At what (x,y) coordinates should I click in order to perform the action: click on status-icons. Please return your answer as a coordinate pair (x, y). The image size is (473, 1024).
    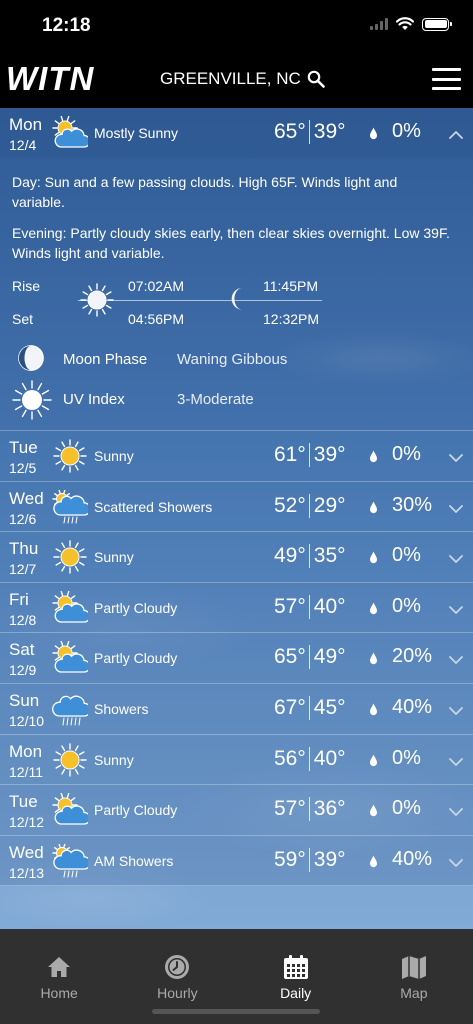
    Looking at the image, I should click on (411, 24).